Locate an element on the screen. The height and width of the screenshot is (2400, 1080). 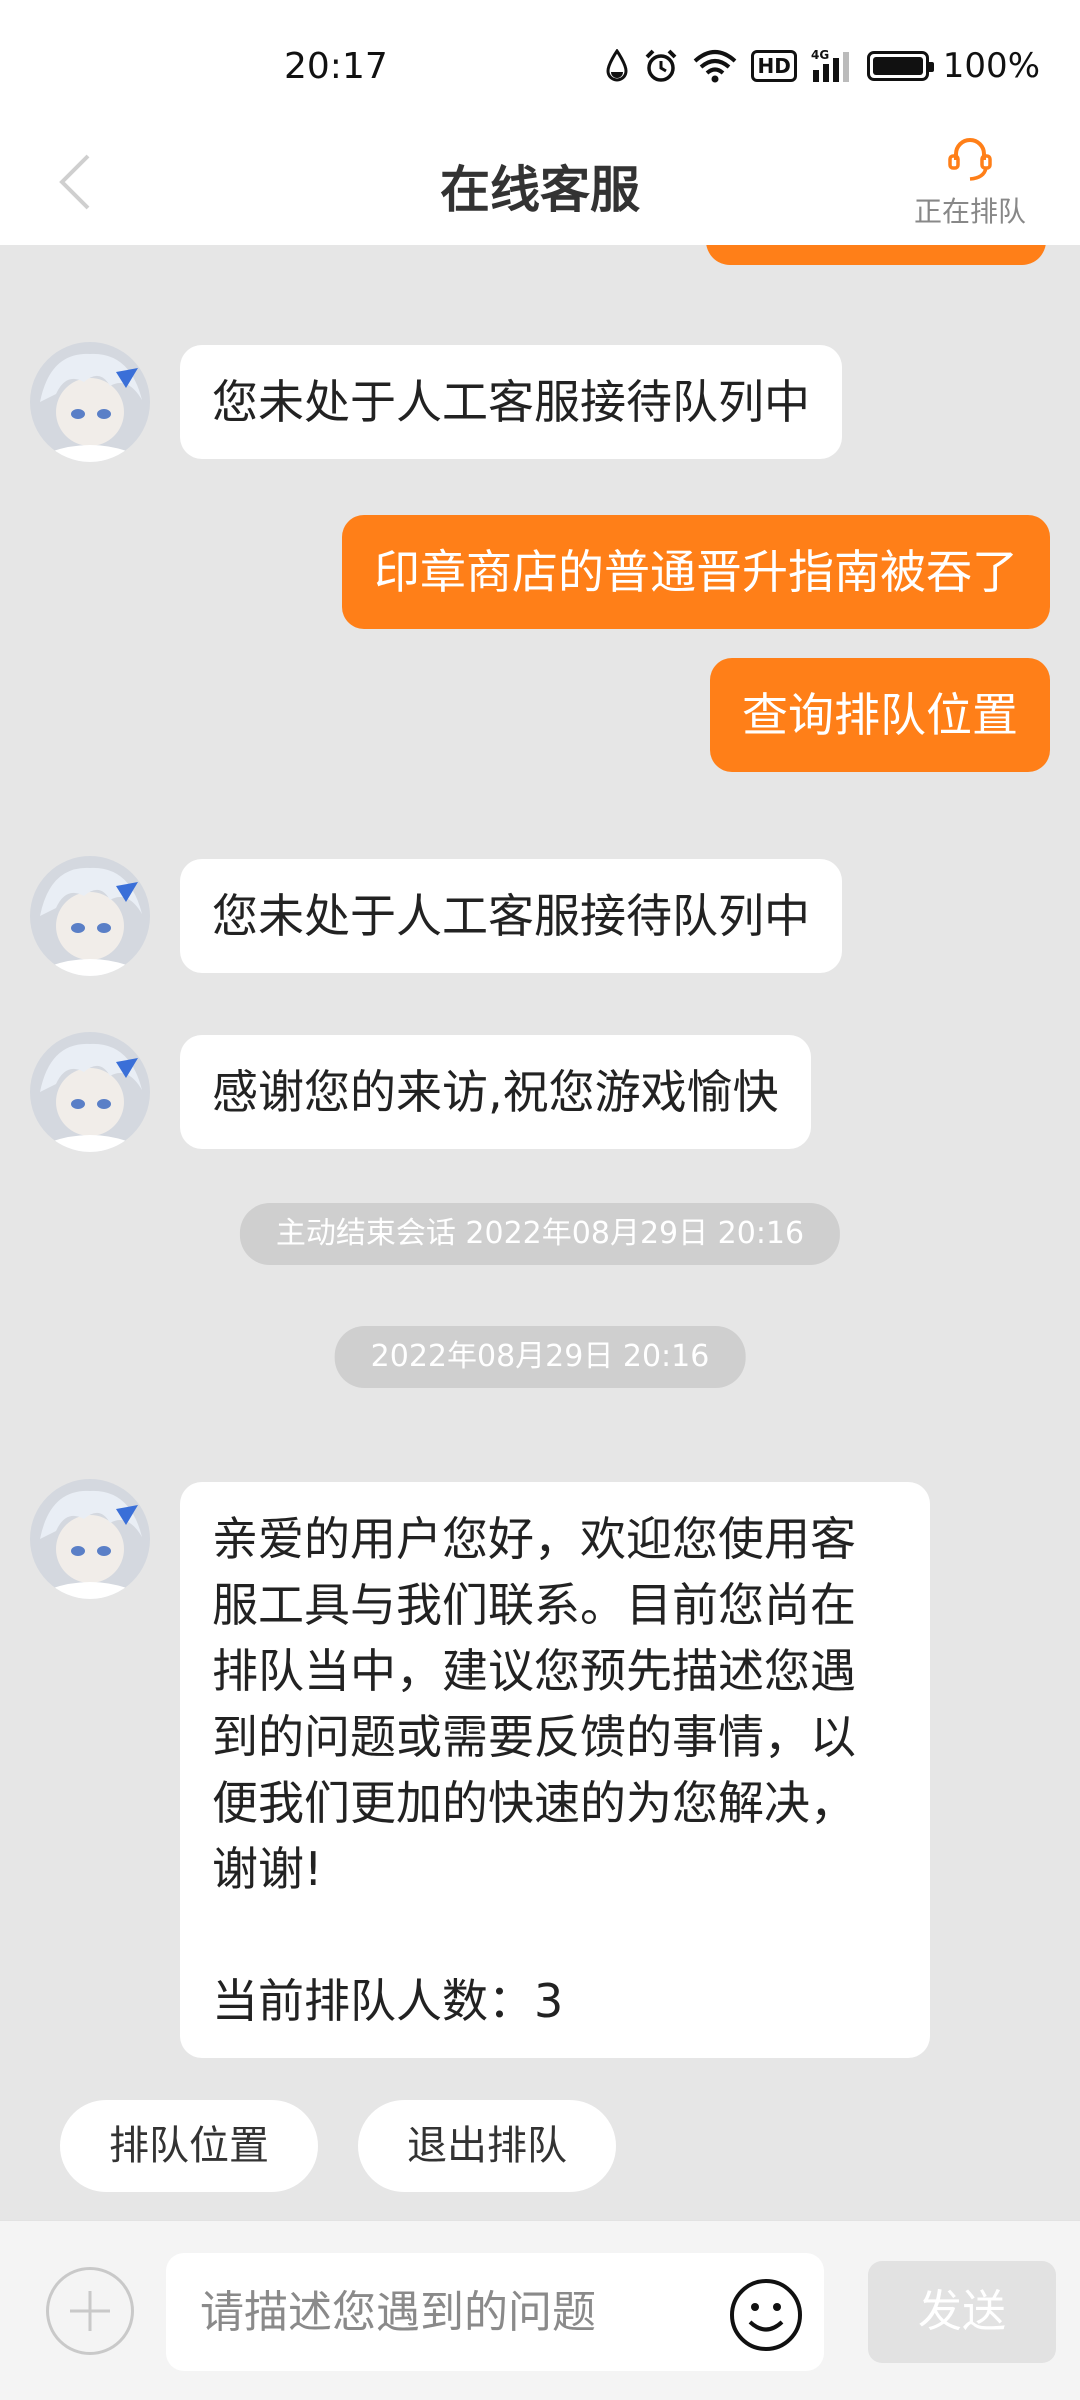
session-ended-notice: 主动结束会话 2022年08月29日 20:16 is located at coordinates (540, 1234).